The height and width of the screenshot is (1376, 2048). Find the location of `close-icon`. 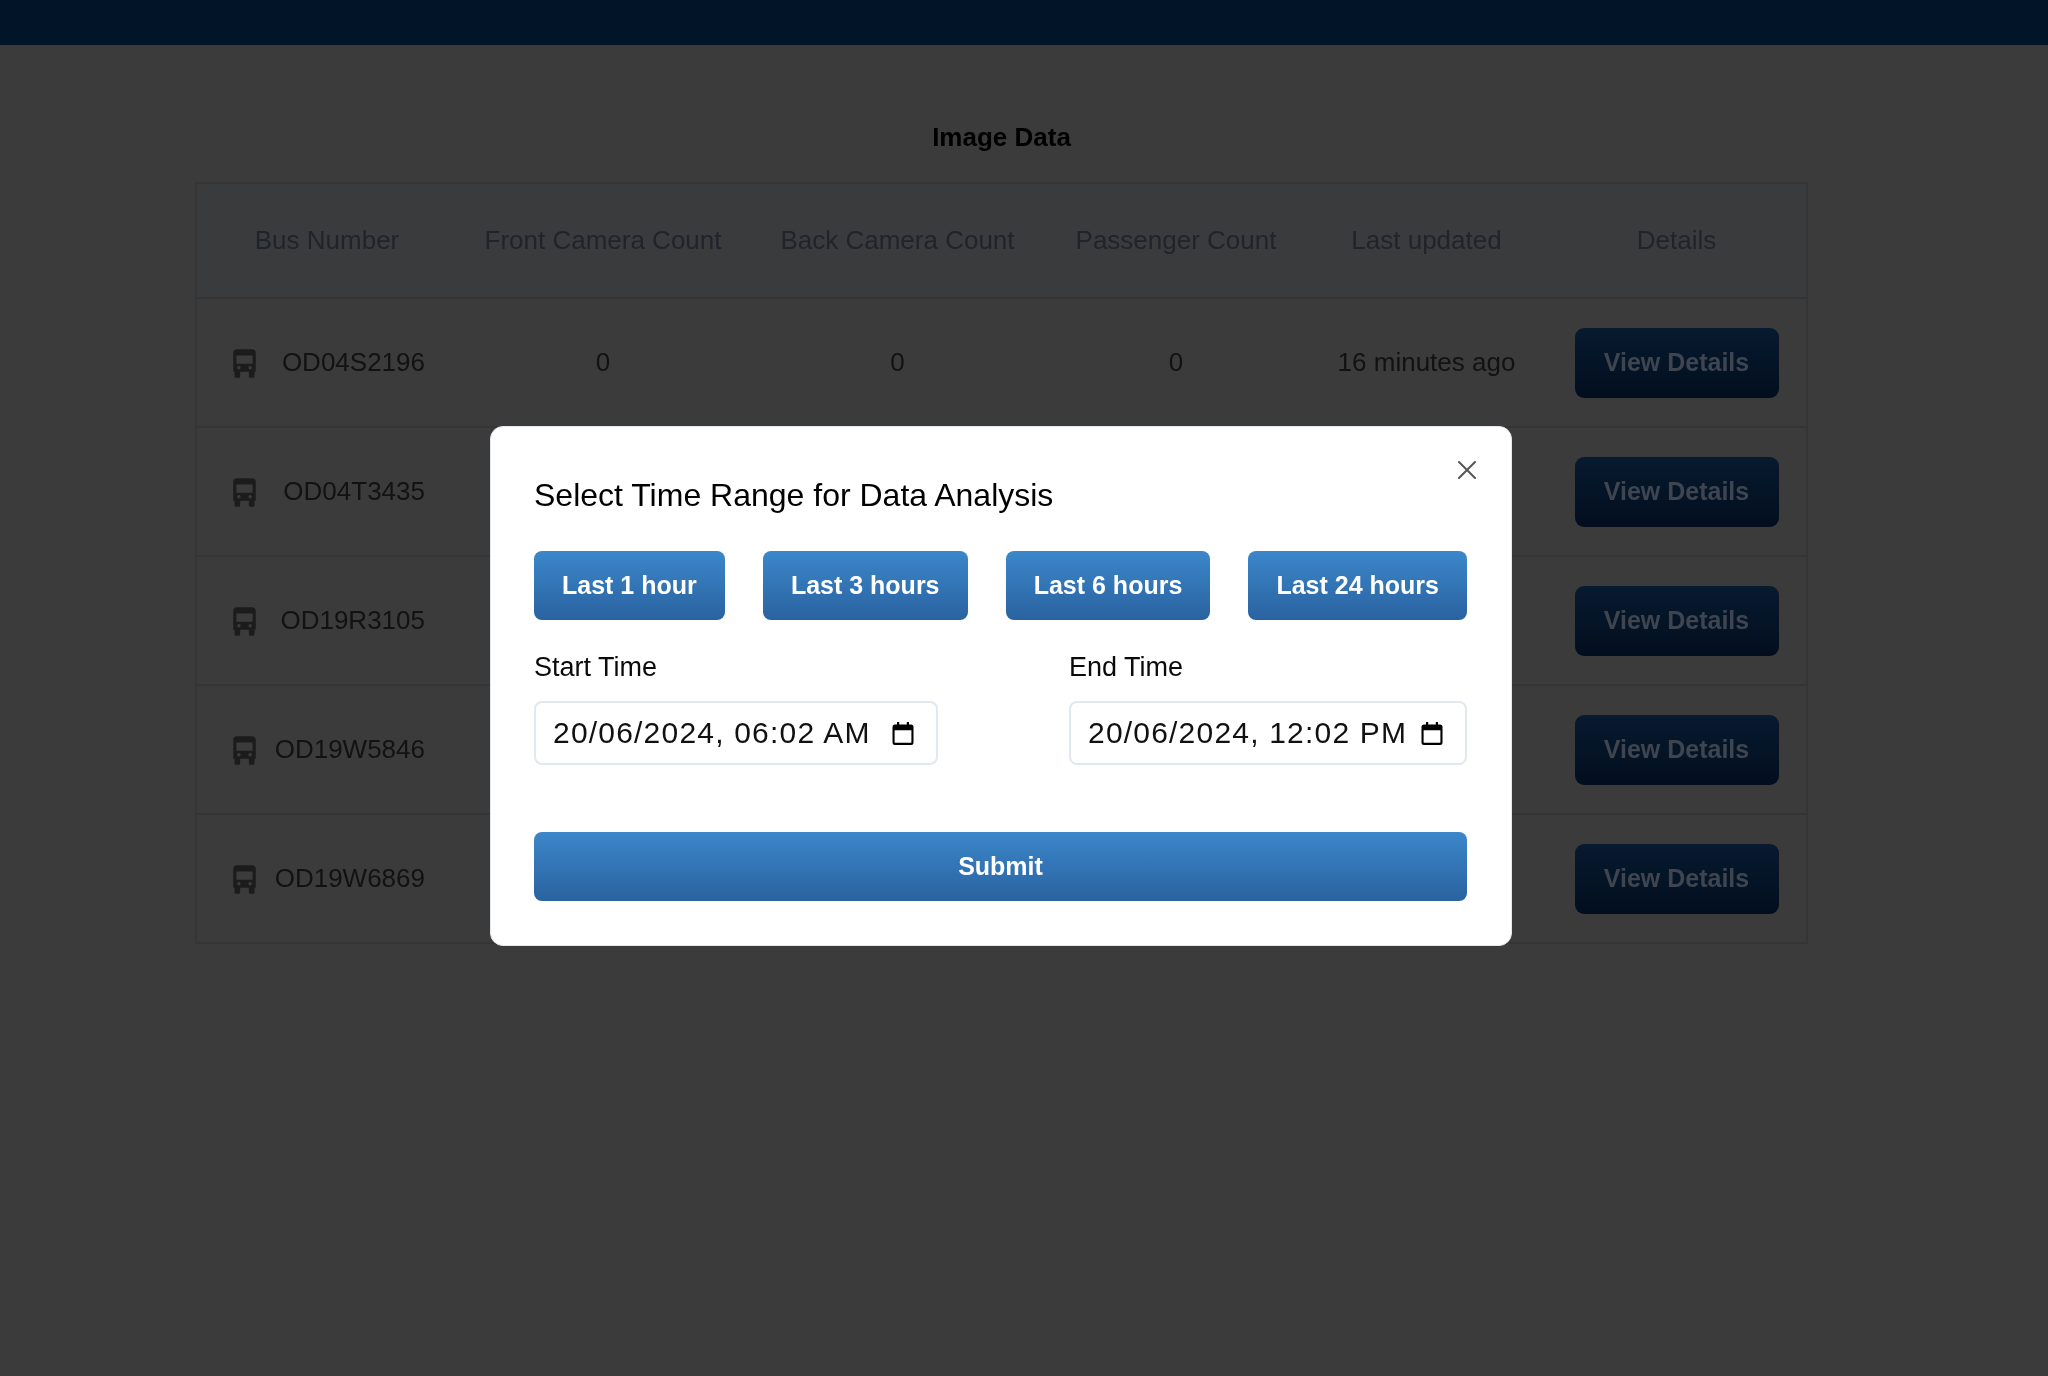

close-icon is located at coordinates (1467, 469).